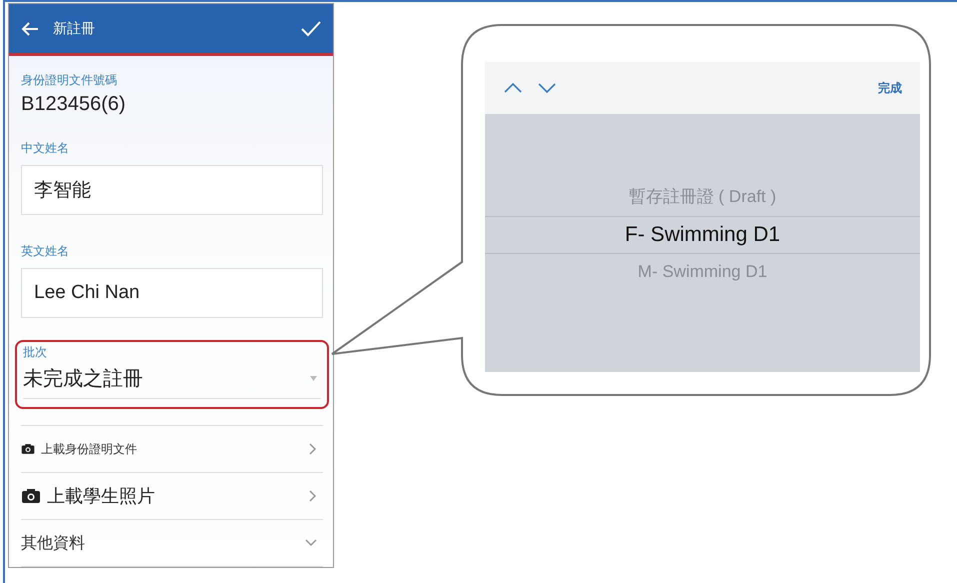  What do you see at coordinates (172, 293) in the screenshot?
I see `name-input-field: Lee Chi Nan` at bounding box center [172, 293].